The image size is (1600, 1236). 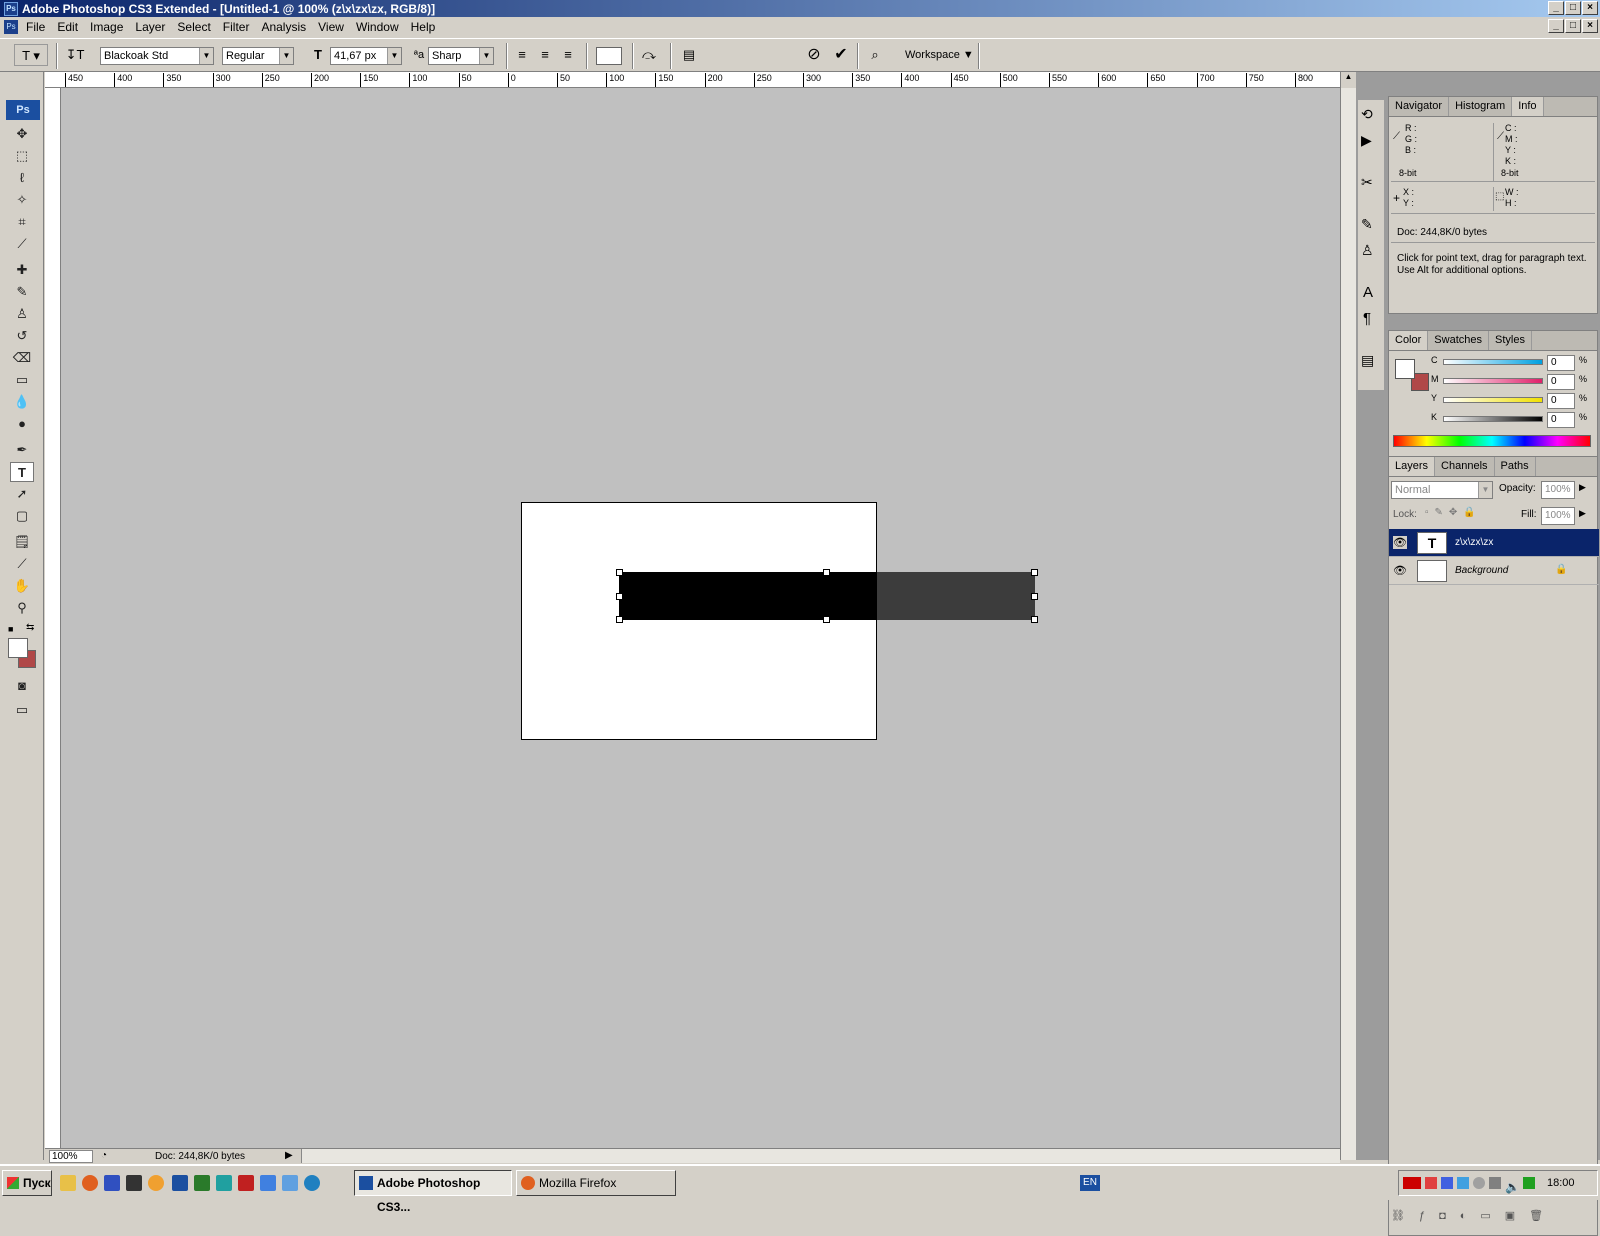 What do you see at coordinates (22, 292) in the screenshot?
I see `brush-tool-icon: ✎` at bounding box center [22, 292].